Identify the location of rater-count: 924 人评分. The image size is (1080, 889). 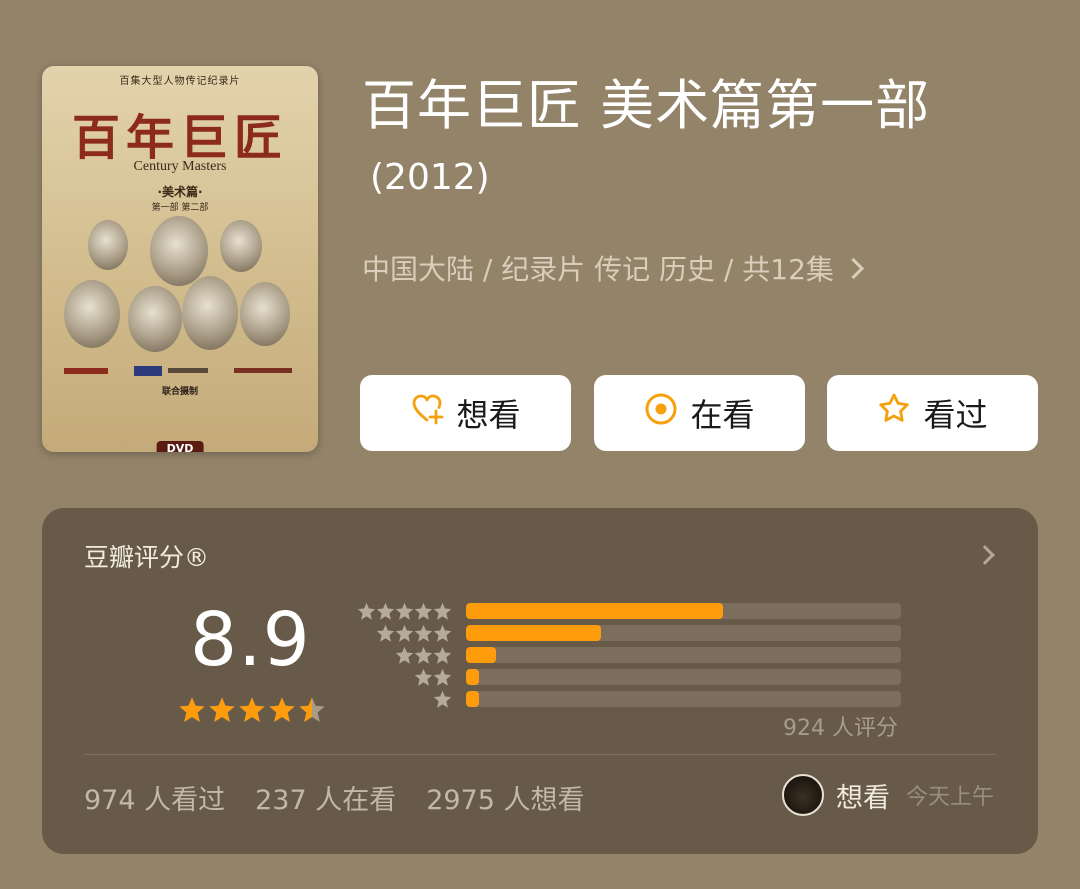
(840, 728).